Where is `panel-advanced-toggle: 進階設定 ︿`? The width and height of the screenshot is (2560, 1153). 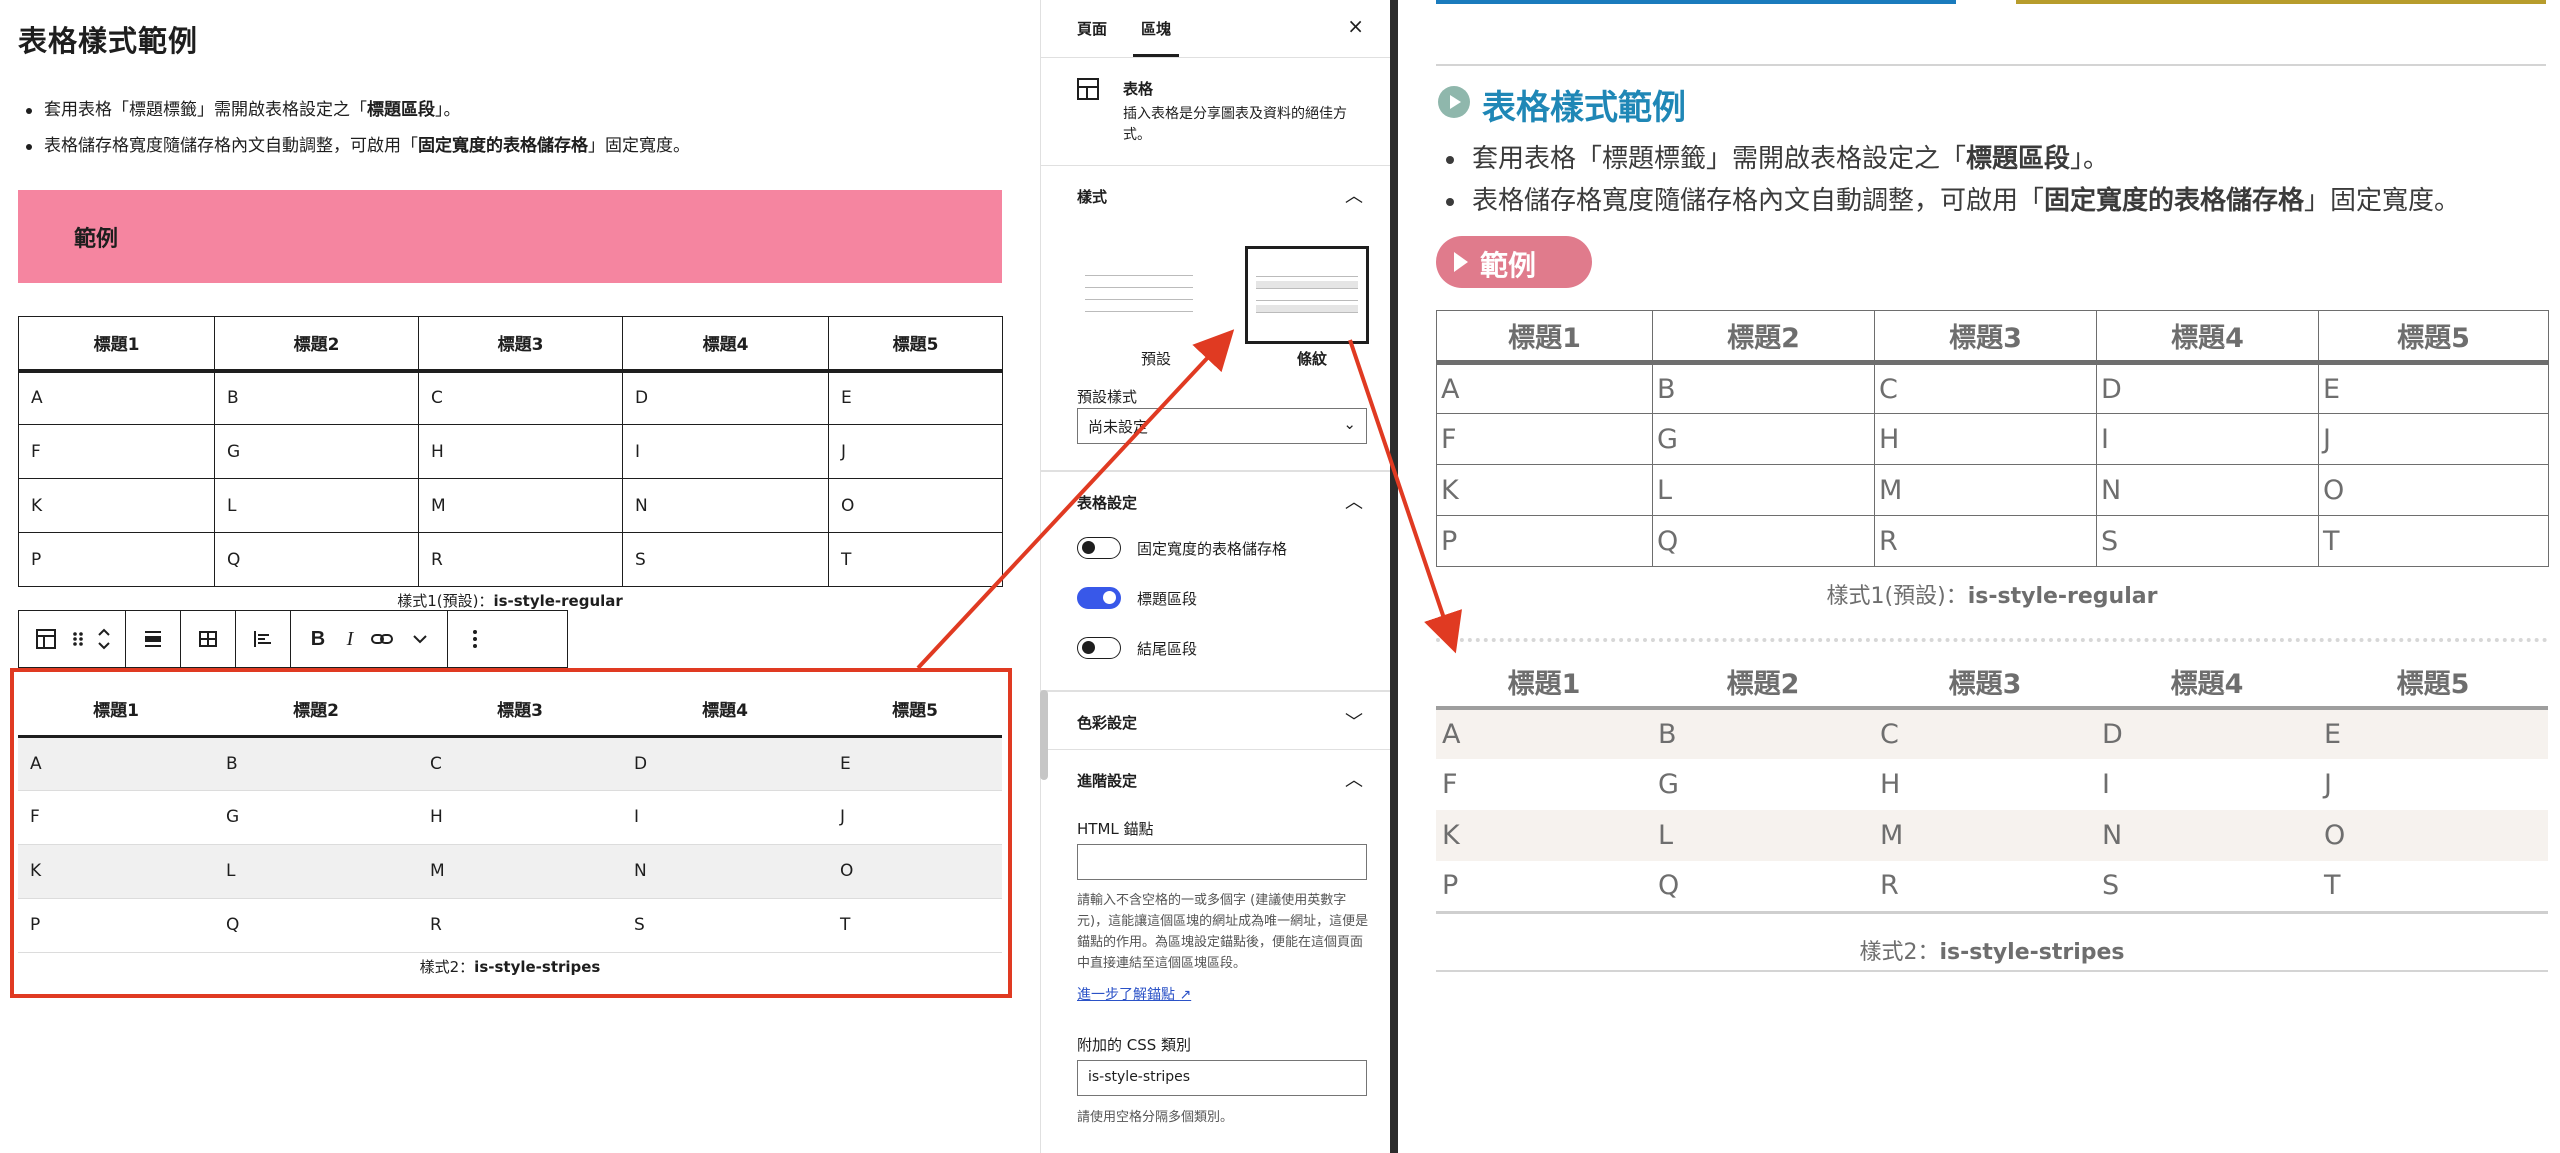 panel-advanced-toggle: 進階設定 ︿ is located at coordinates (1215, 779).